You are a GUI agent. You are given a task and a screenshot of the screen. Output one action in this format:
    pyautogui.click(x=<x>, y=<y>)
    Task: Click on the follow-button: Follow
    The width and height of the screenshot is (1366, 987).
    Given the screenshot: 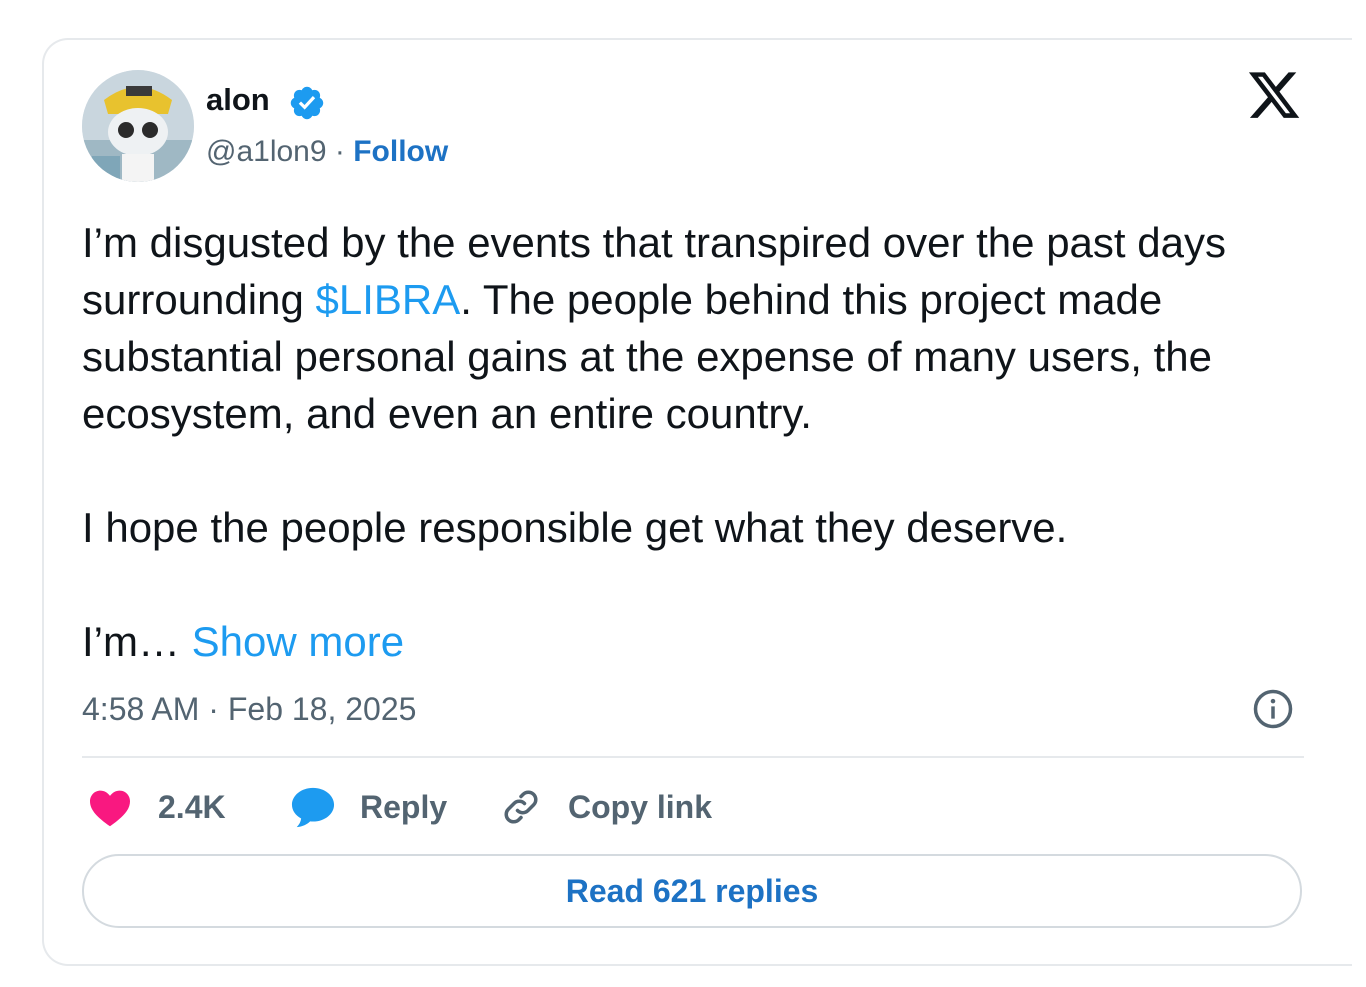 What is the action you would take?
    pyautogui.click(x=400, y=151)
    